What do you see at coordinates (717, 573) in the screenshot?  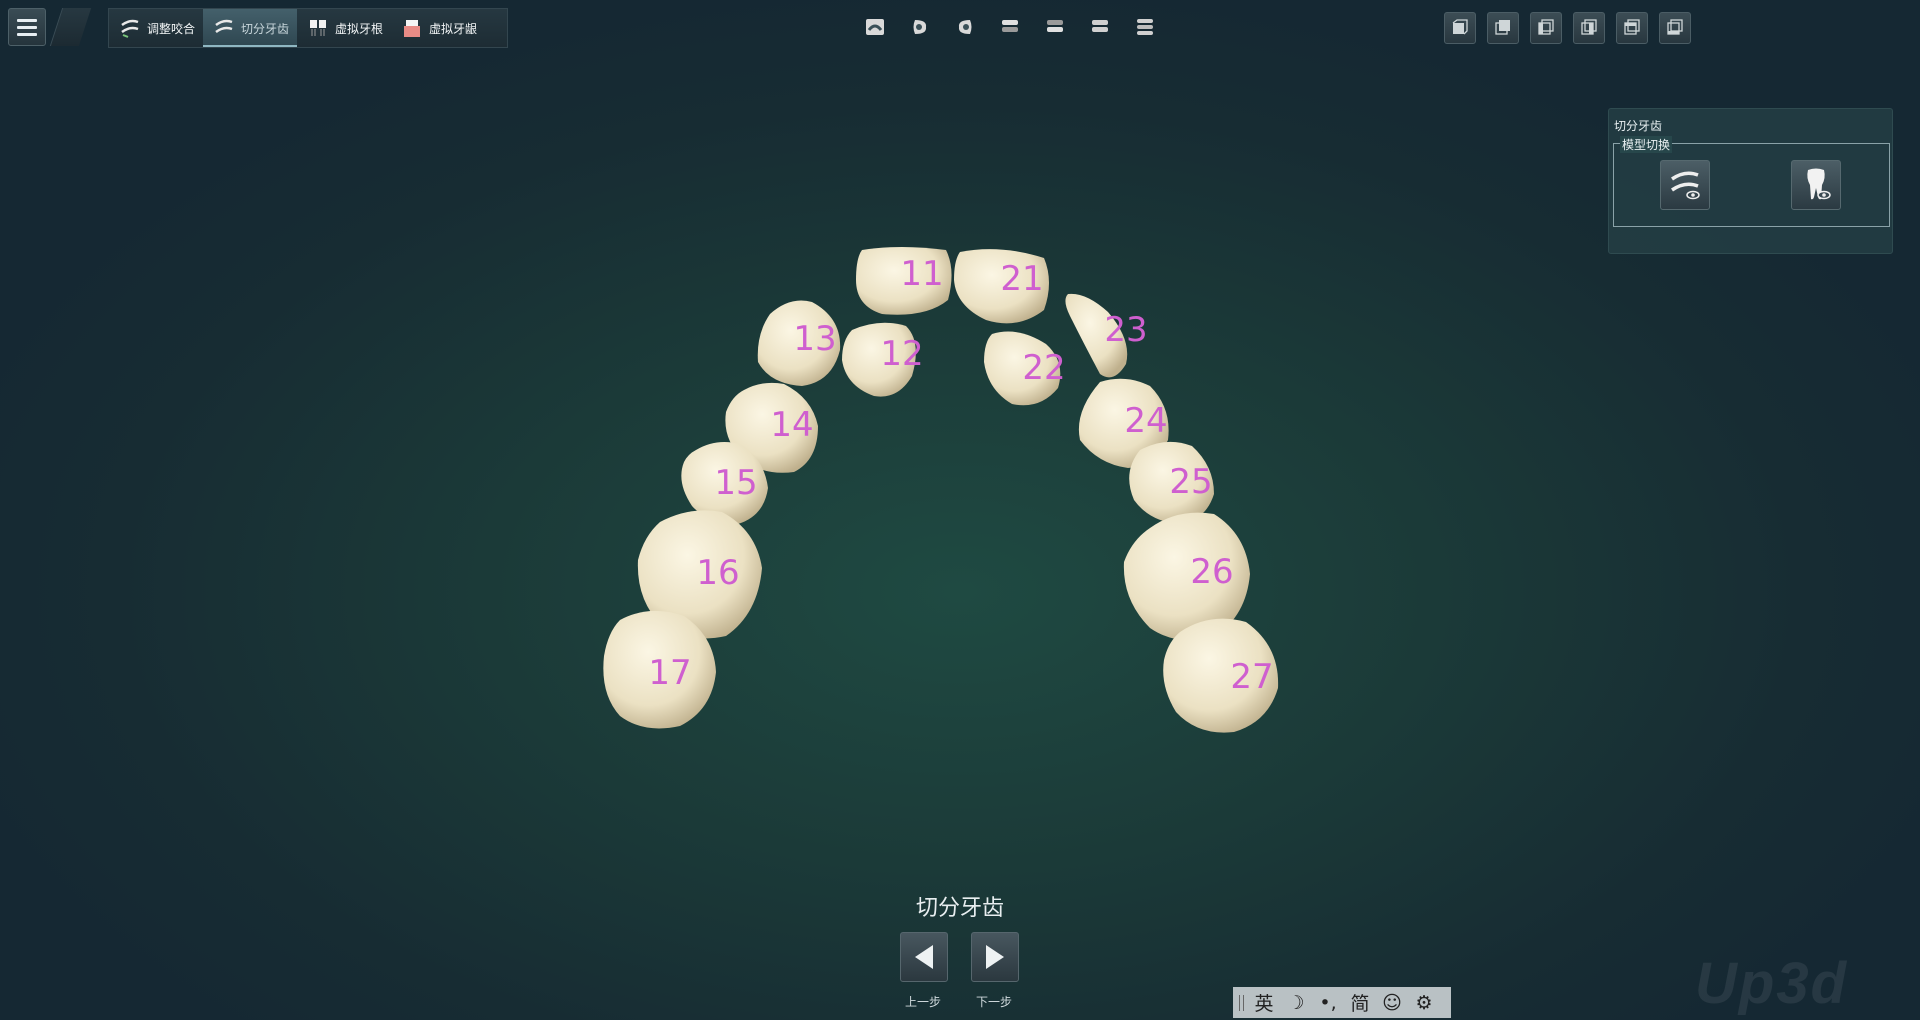 I see `tooth-number: 16` at bounding box center [717, 573].